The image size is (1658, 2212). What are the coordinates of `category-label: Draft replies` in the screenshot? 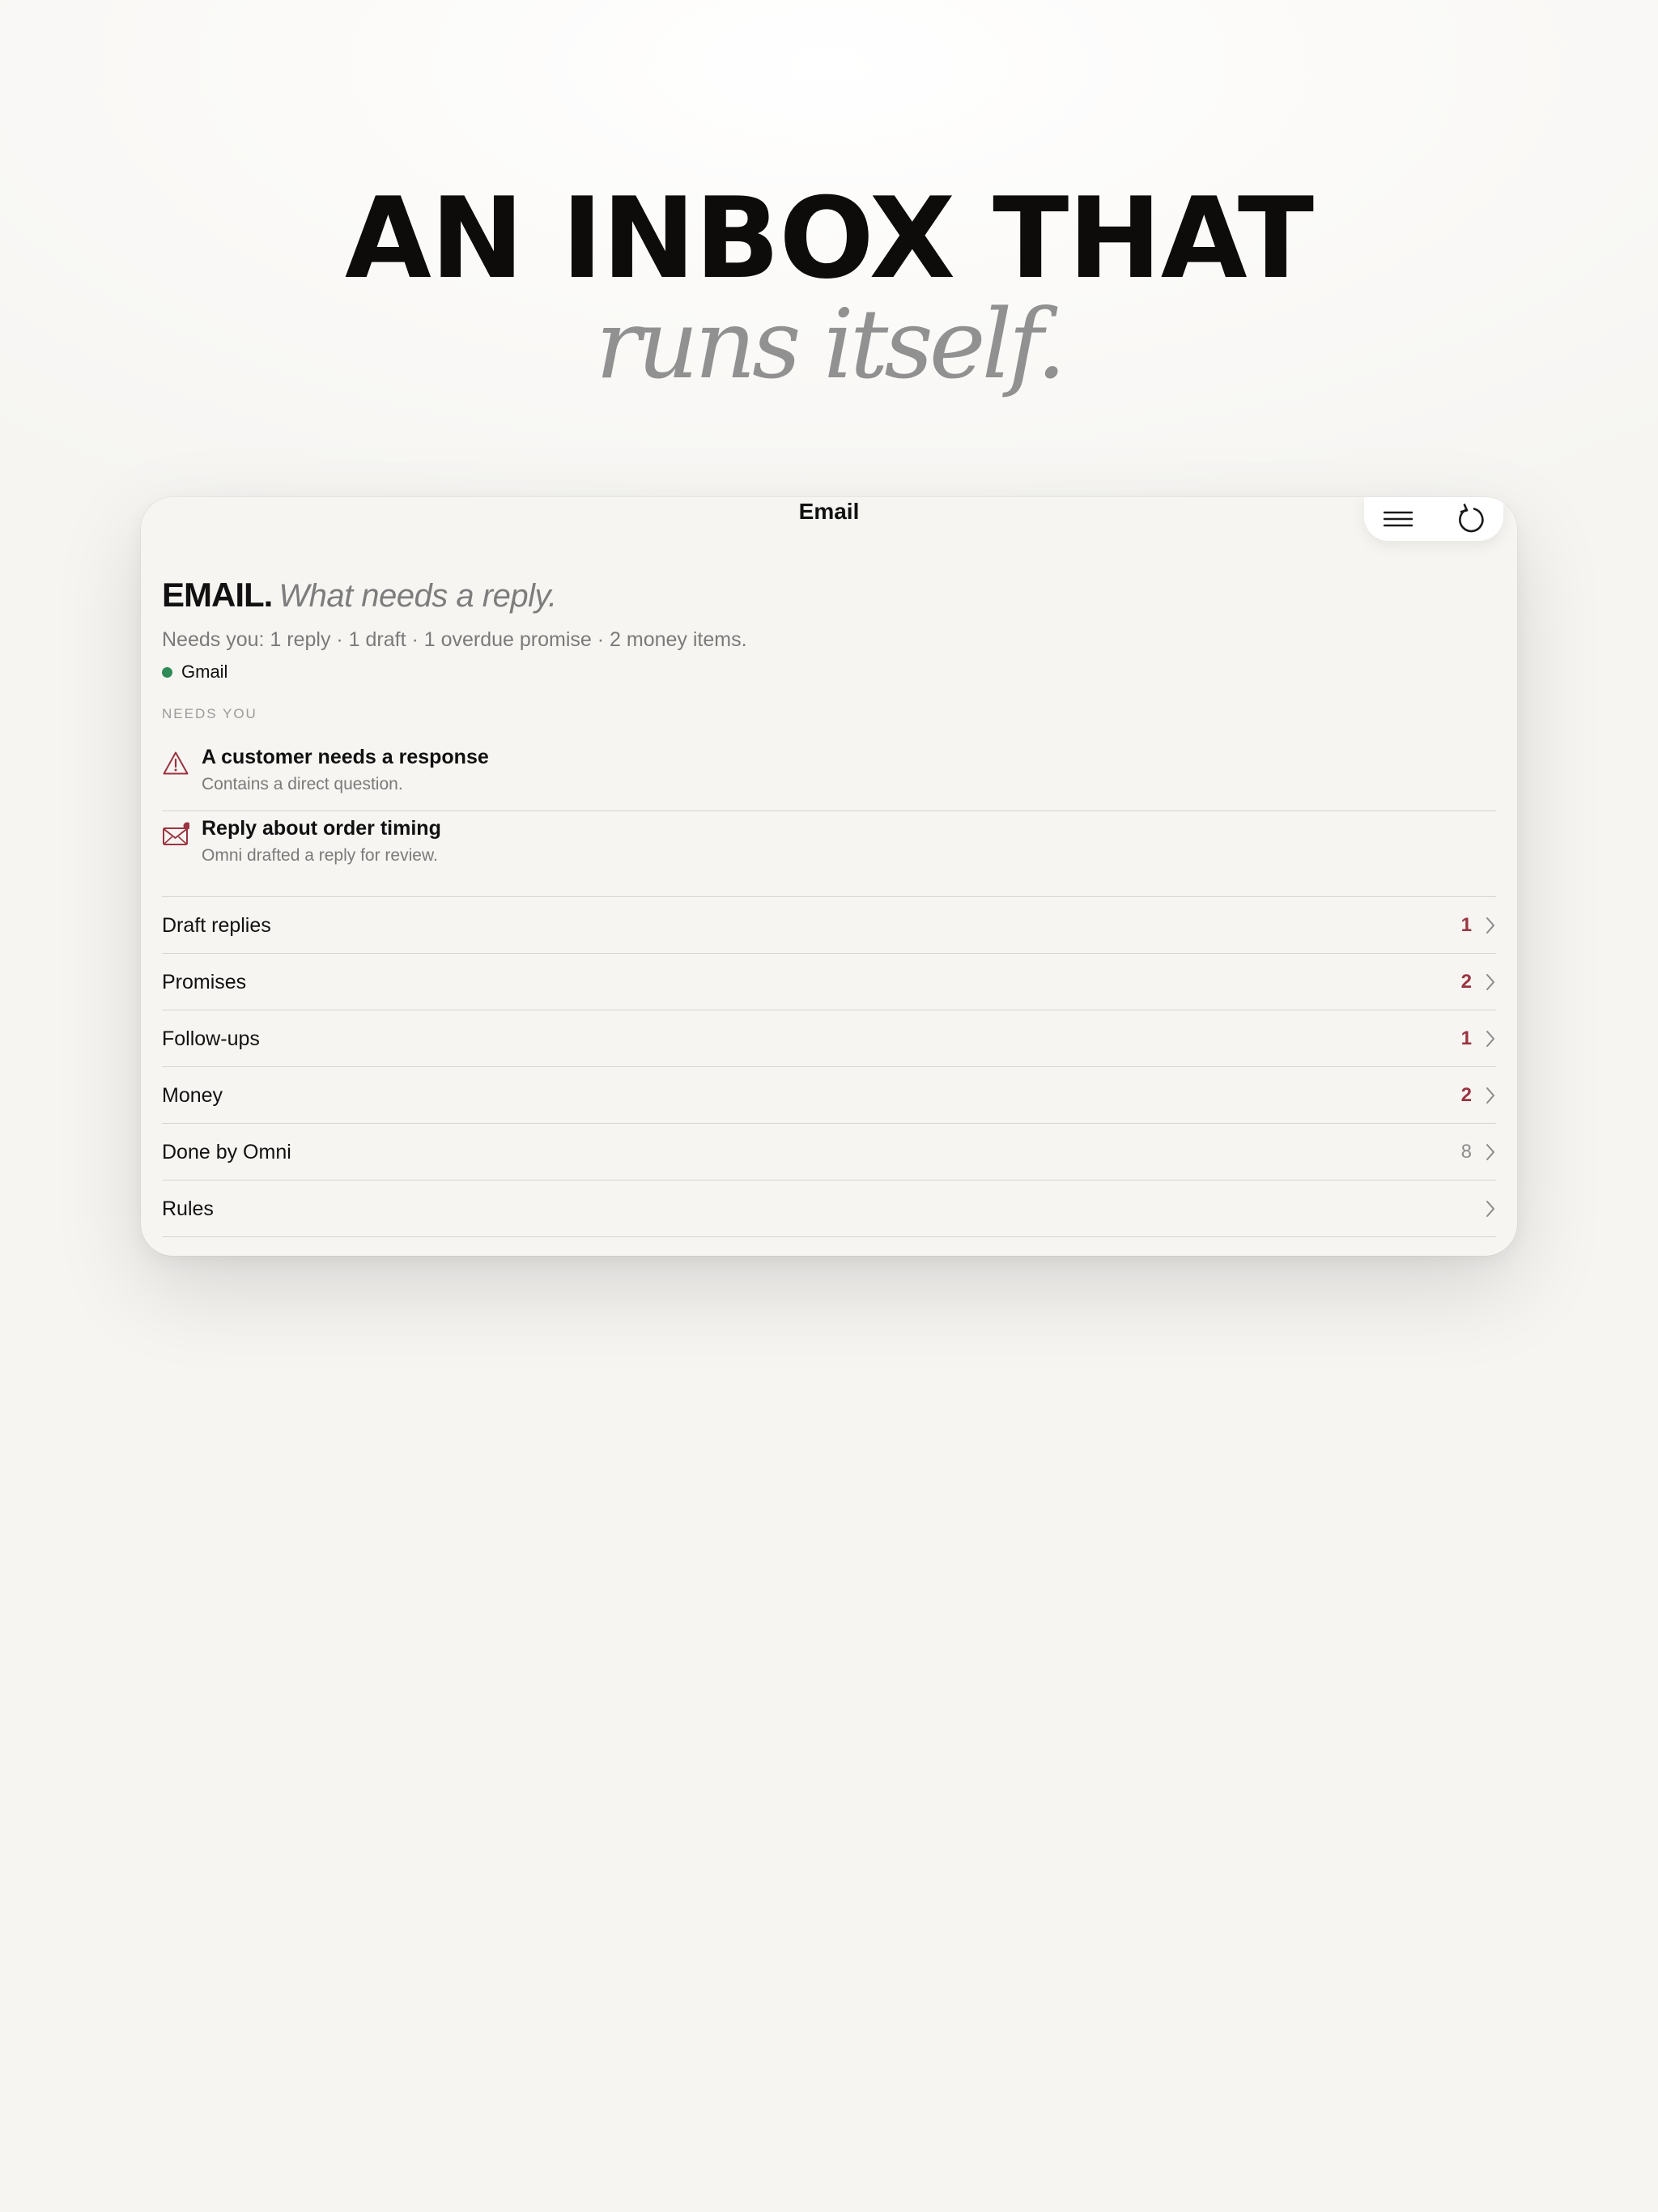 It's located at (216, 926).